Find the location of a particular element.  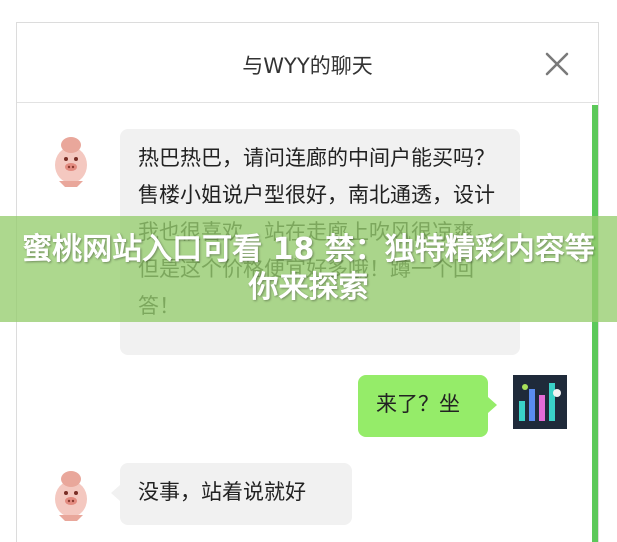

banner-text: 蜜桃网站入口可看 18 禁：独特精彩内容等你来探索 is located at coordinates (308, 268).